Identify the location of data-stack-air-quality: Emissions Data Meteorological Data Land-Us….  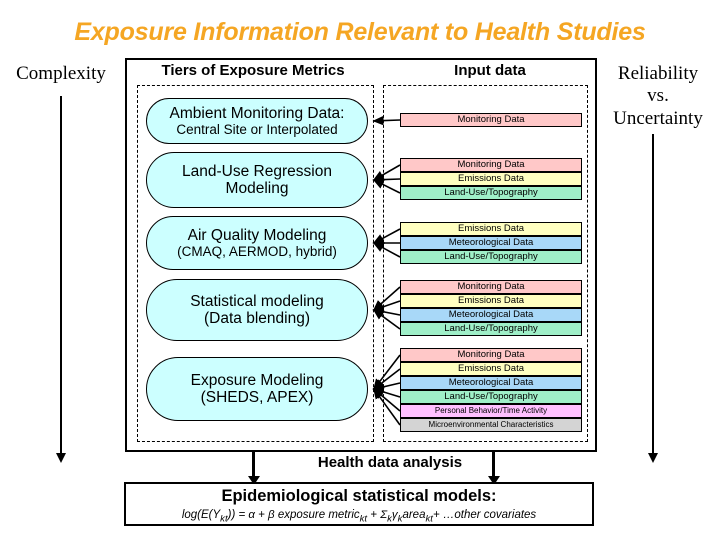
(491, 243).